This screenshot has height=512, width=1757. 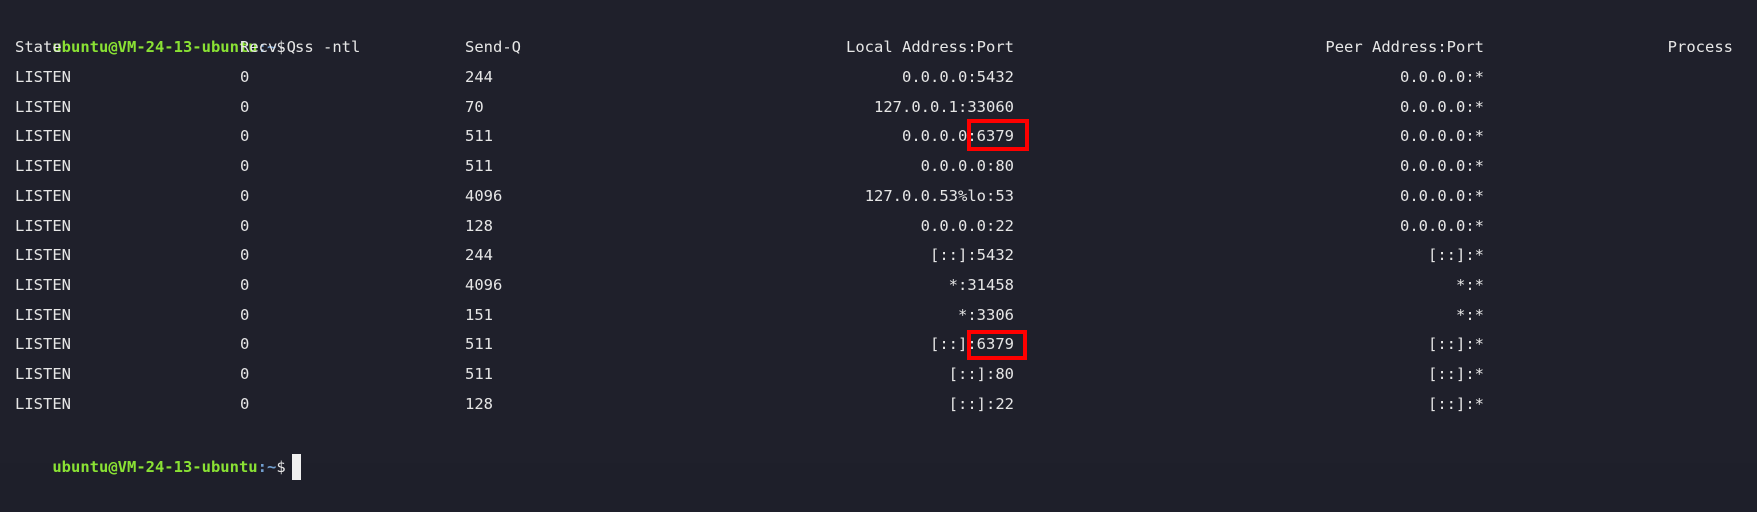 I want to click on cell-local-address: *:31458, so click(x=981, y=284).